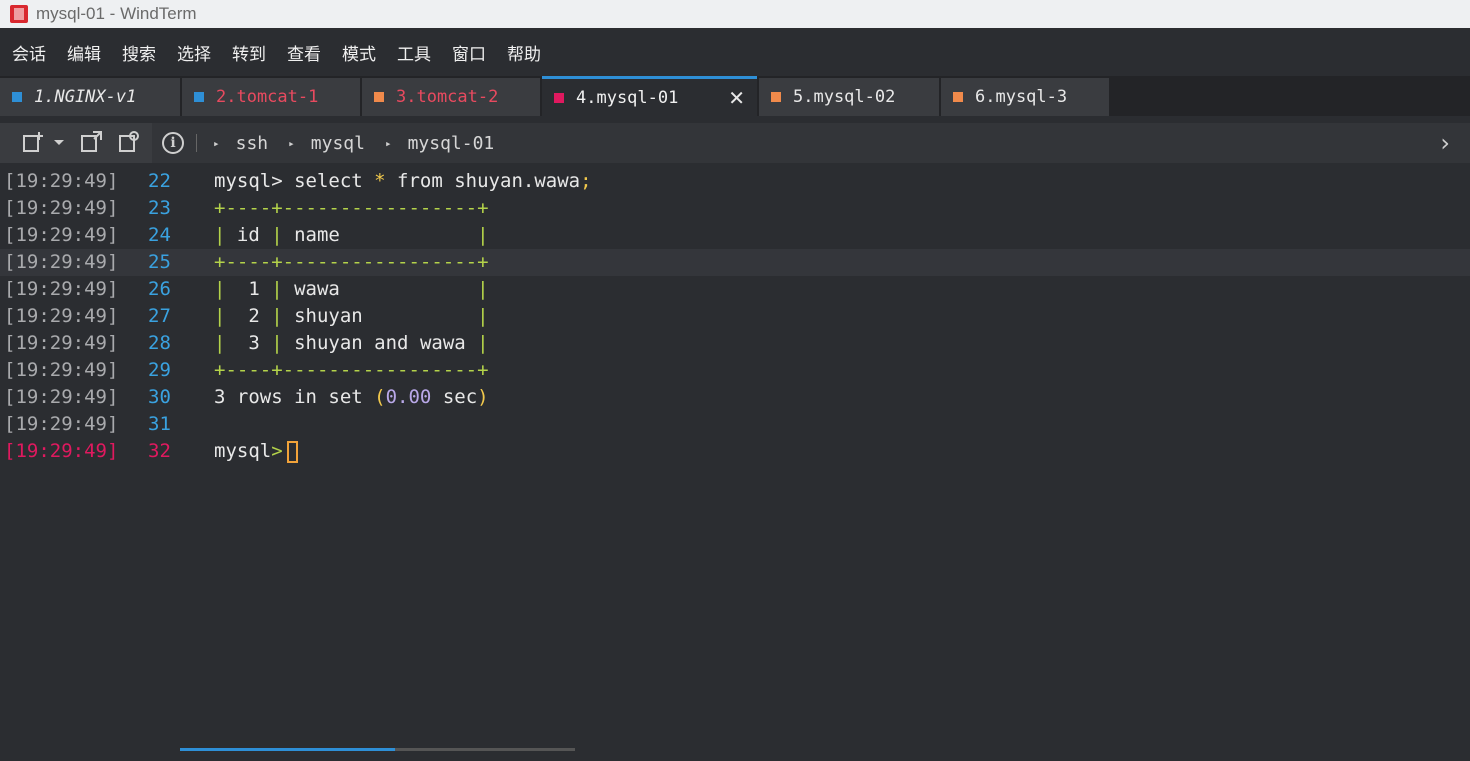  Describe the element at coordinates (735, 262) in the screenshot. I see `terminal-line: [19:29:49] 25 +----+-----------------+` at that location.